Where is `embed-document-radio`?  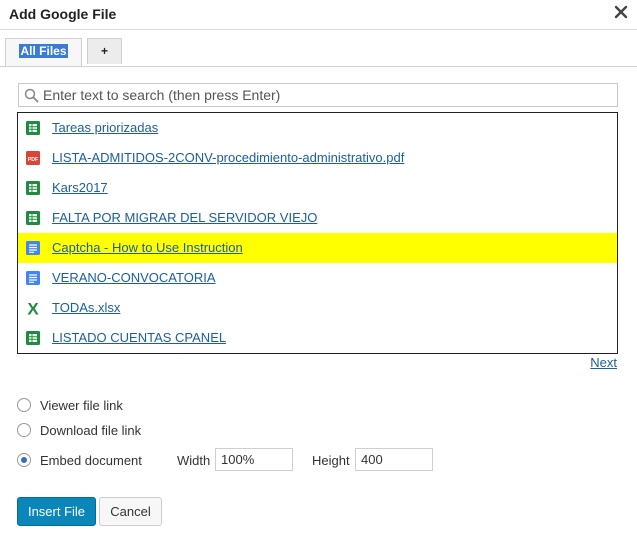 embed-document-radio is located at coordinates (24, 460).